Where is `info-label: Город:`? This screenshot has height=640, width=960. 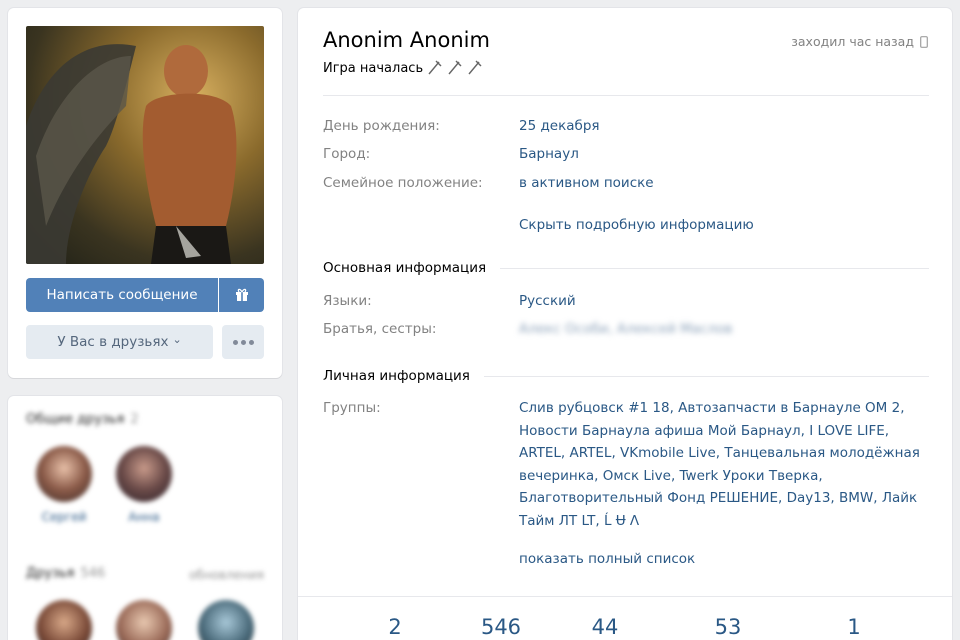
info-label: Город: is located at coordinates (347, 154).